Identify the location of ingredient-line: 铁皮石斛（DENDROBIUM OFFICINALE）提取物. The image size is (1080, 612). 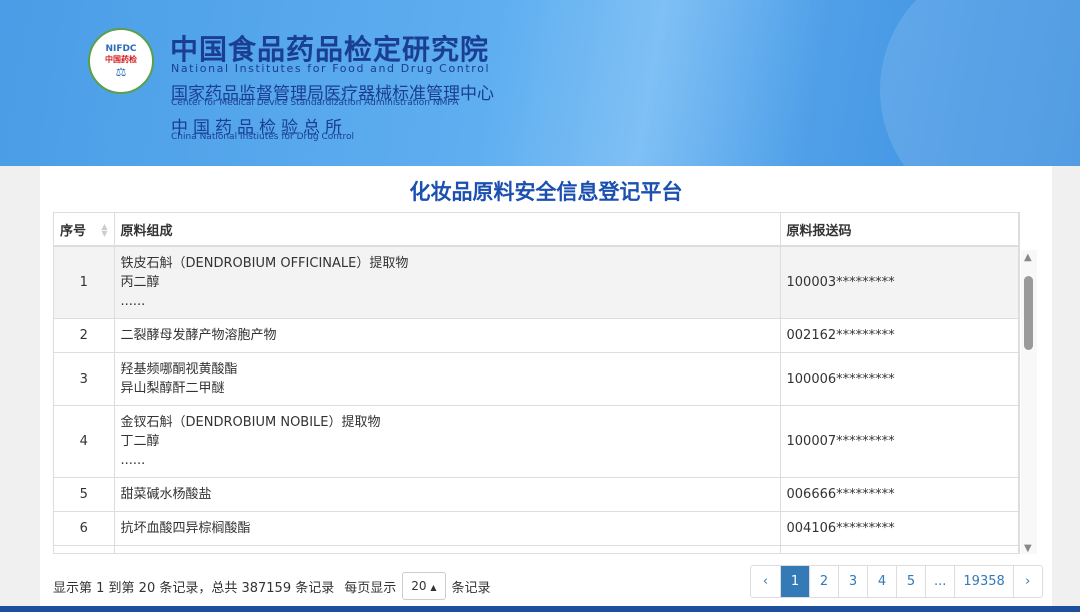
(264, 263).